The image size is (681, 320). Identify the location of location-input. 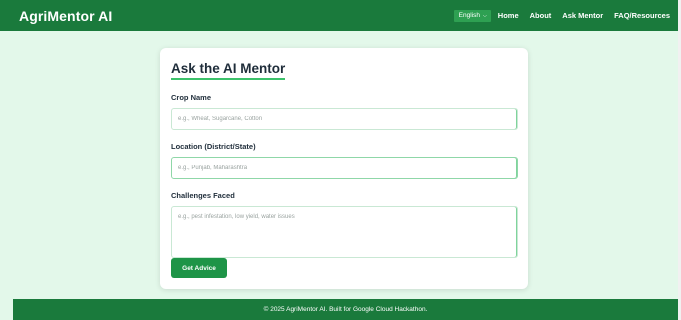
(344, 168).